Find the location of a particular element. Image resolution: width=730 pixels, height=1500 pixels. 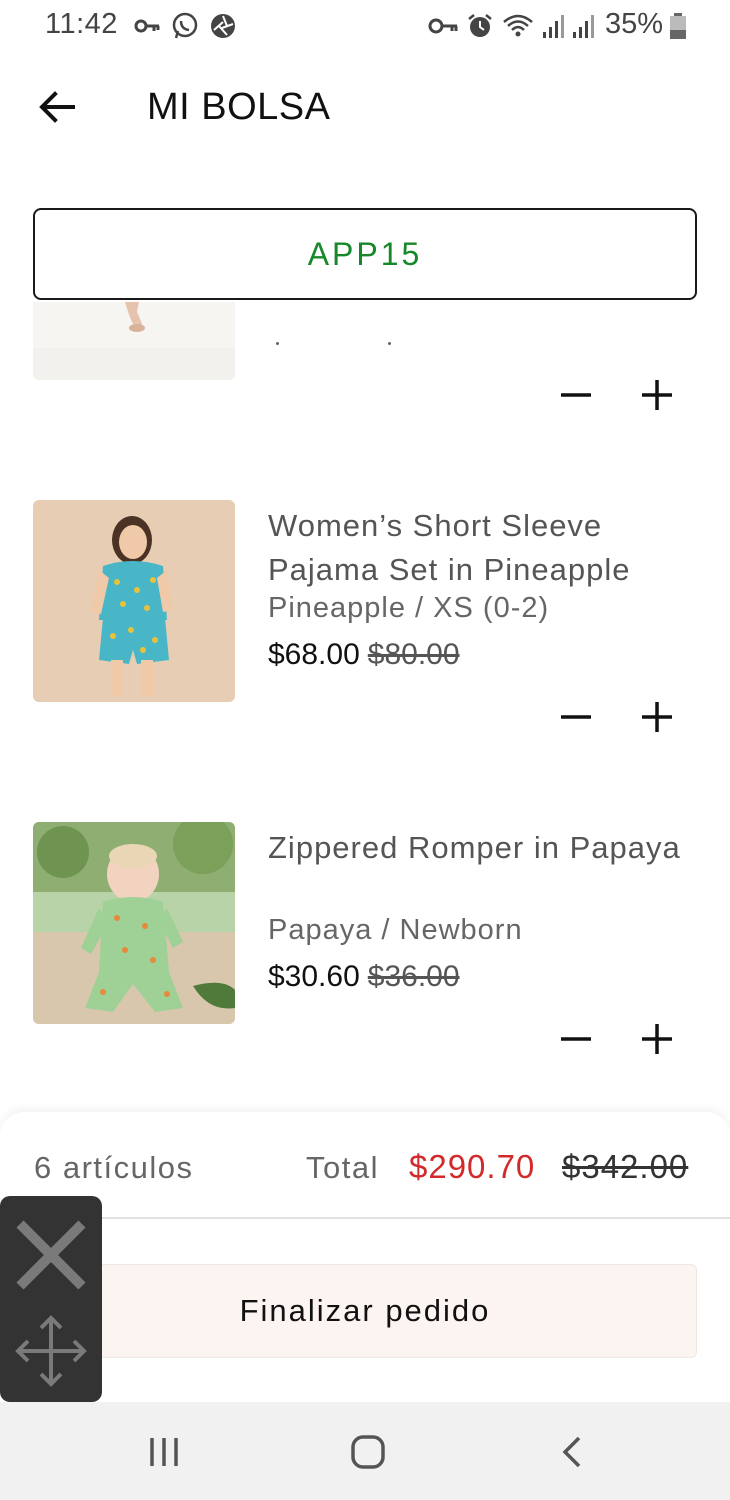

recent-apps-icon is located at coordinates (164, 1452).